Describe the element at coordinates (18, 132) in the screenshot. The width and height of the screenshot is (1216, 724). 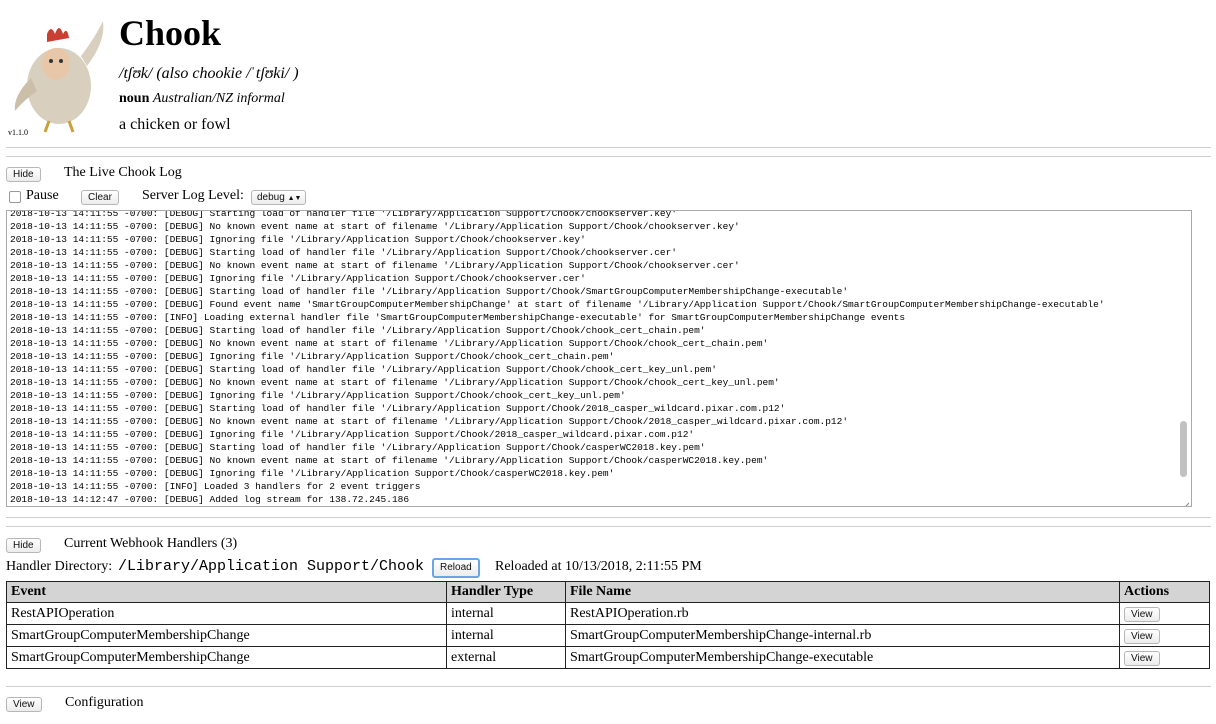
I see `version-text: v1.1.0` at that location.